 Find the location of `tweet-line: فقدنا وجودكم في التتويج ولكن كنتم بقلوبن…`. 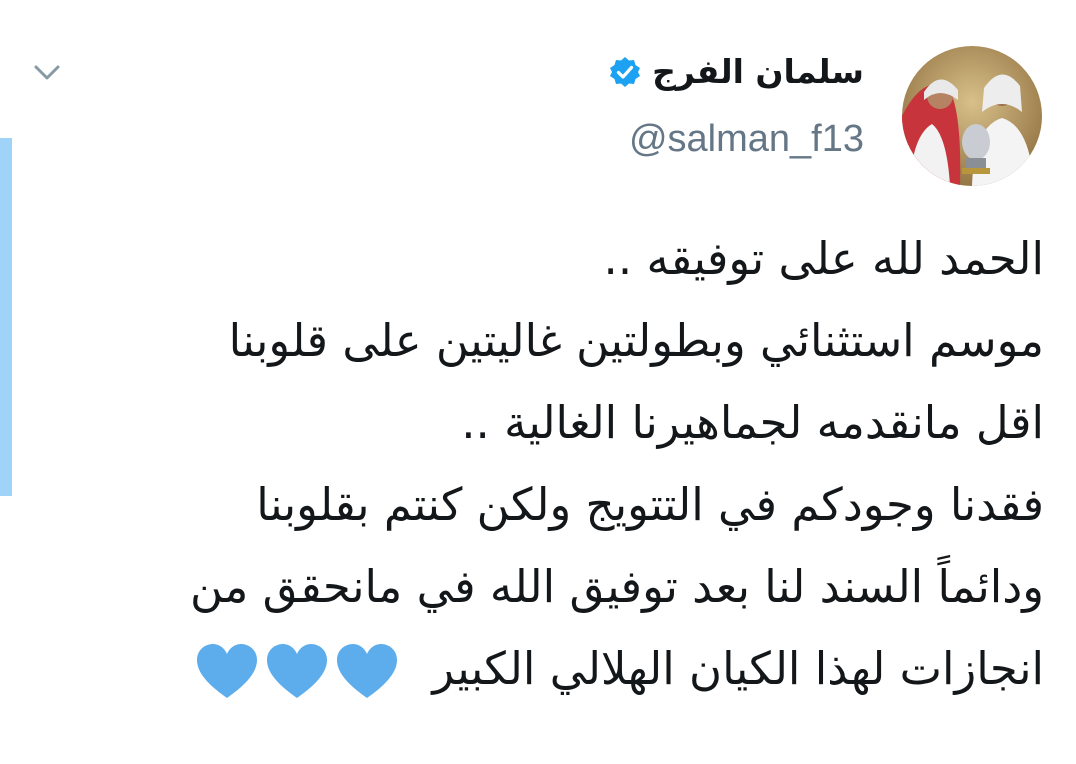

tweet-line: فقدنا وجودكم في التتويج ولكن كنتم بقلوبن… is located at coordinates (650, 504).